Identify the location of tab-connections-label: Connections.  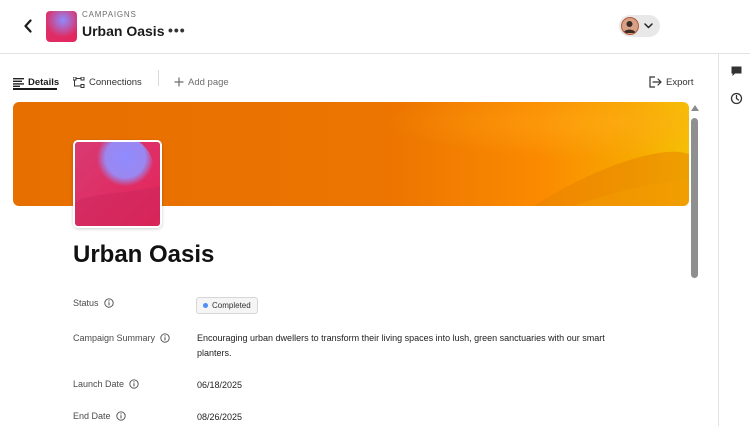
(115, 82).